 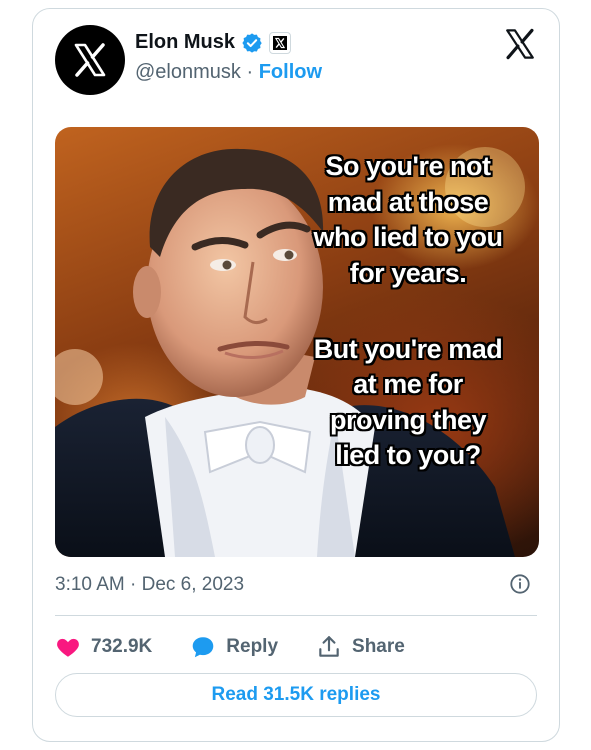 I want to click on like-count: 732.9K, so click(x=122, y=646).